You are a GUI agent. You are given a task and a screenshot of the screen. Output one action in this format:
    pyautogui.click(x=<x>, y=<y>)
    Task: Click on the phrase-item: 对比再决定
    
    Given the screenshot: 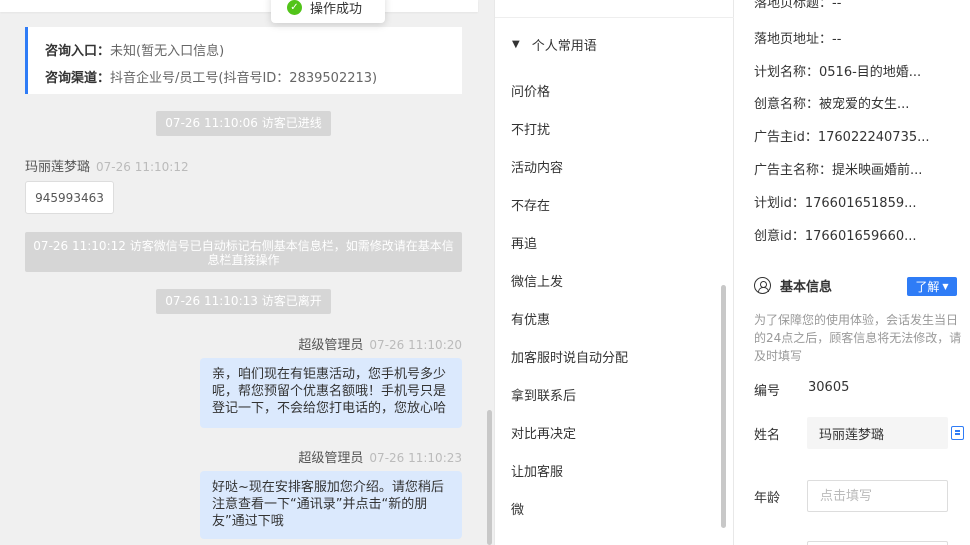 What is the action you would take?
    pyautogui.click(x=543, y=432)
    